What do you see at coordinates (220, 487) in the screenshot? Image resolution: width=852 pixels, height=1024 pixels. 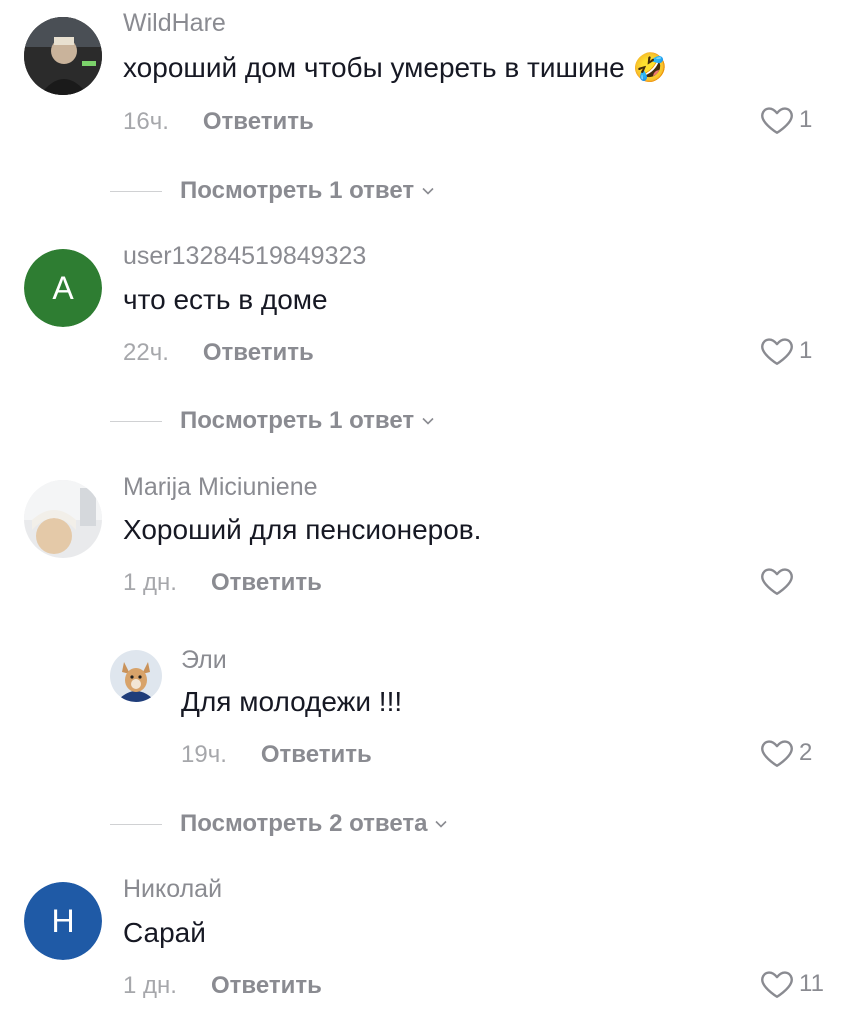 I see `comment-username: Marija Miciuniene` at bounding box center [220, 487].